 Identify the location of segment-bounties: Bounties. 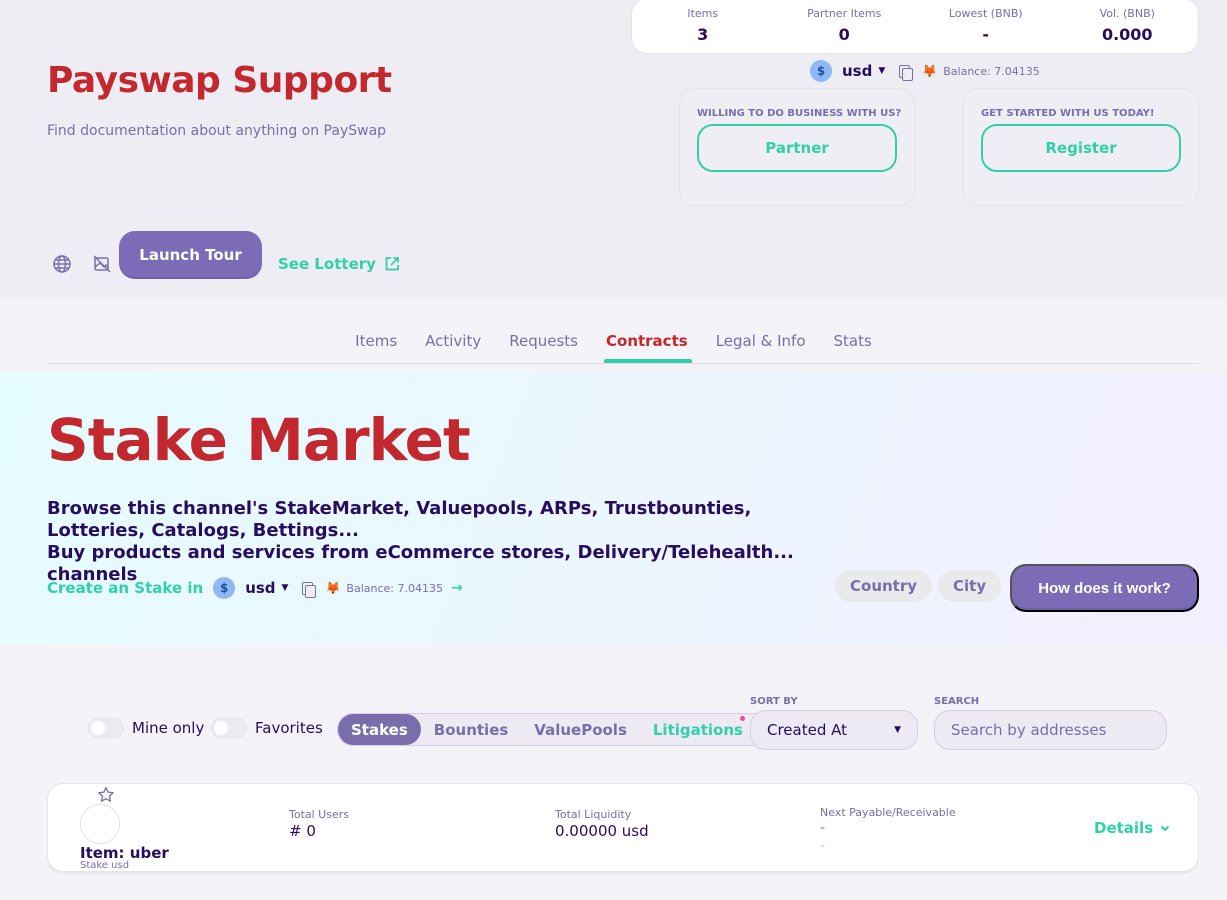
(471, 729).